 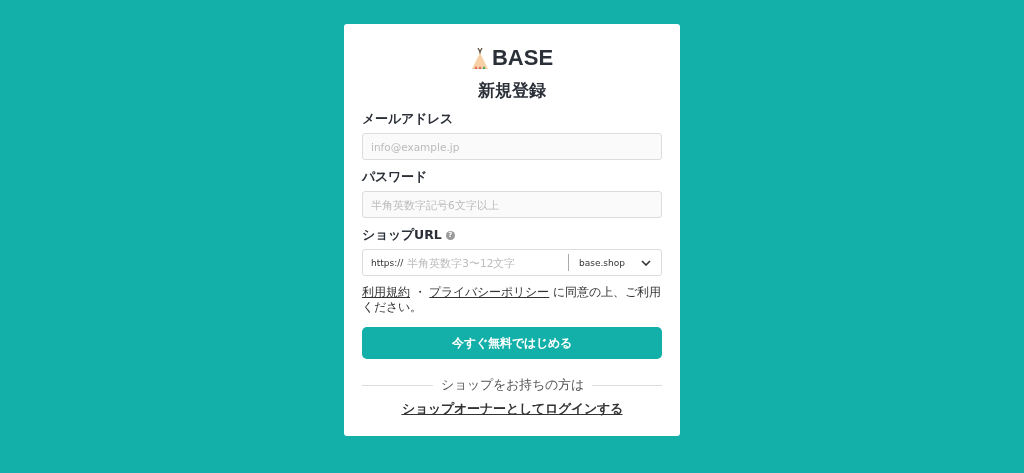 I want to click on url-prefix: https://, so click(x=387, y=262).